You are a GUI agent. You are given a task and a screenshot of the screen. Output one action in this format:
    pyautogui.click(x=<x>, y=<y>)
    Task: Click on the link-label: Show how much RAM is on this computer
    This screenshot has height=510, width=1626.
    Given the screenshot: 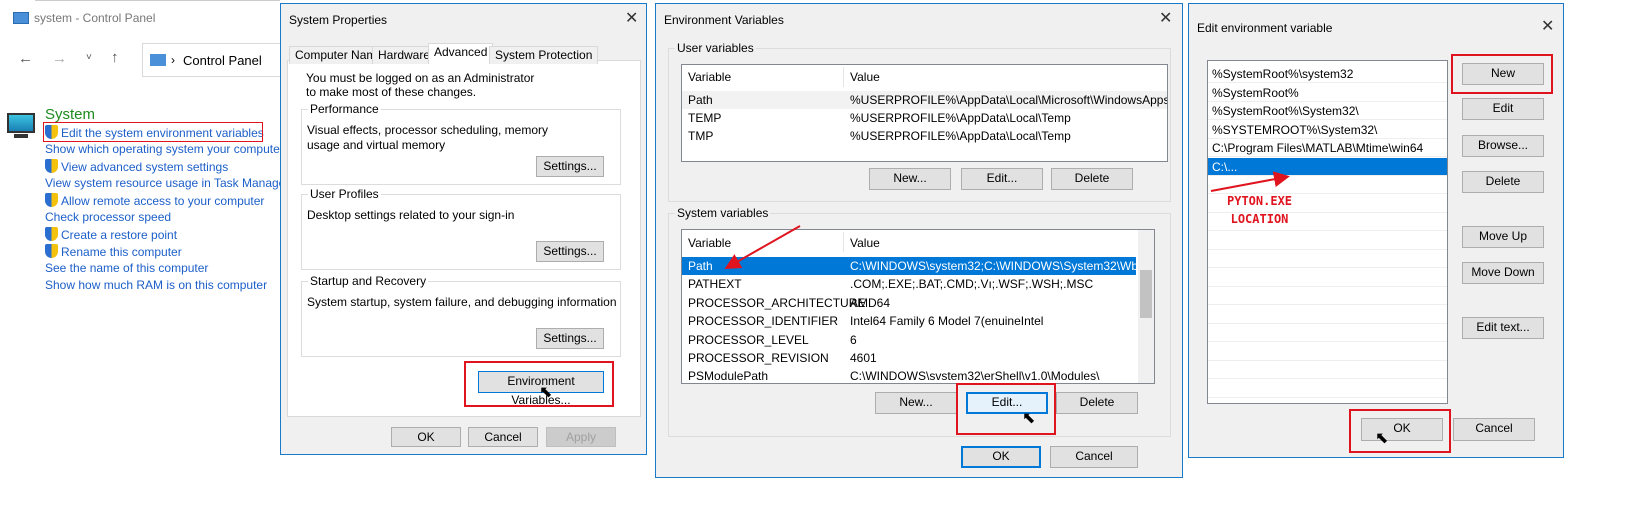 What is the action you would take?
    pyautogui.click(x=156, y=285)
    